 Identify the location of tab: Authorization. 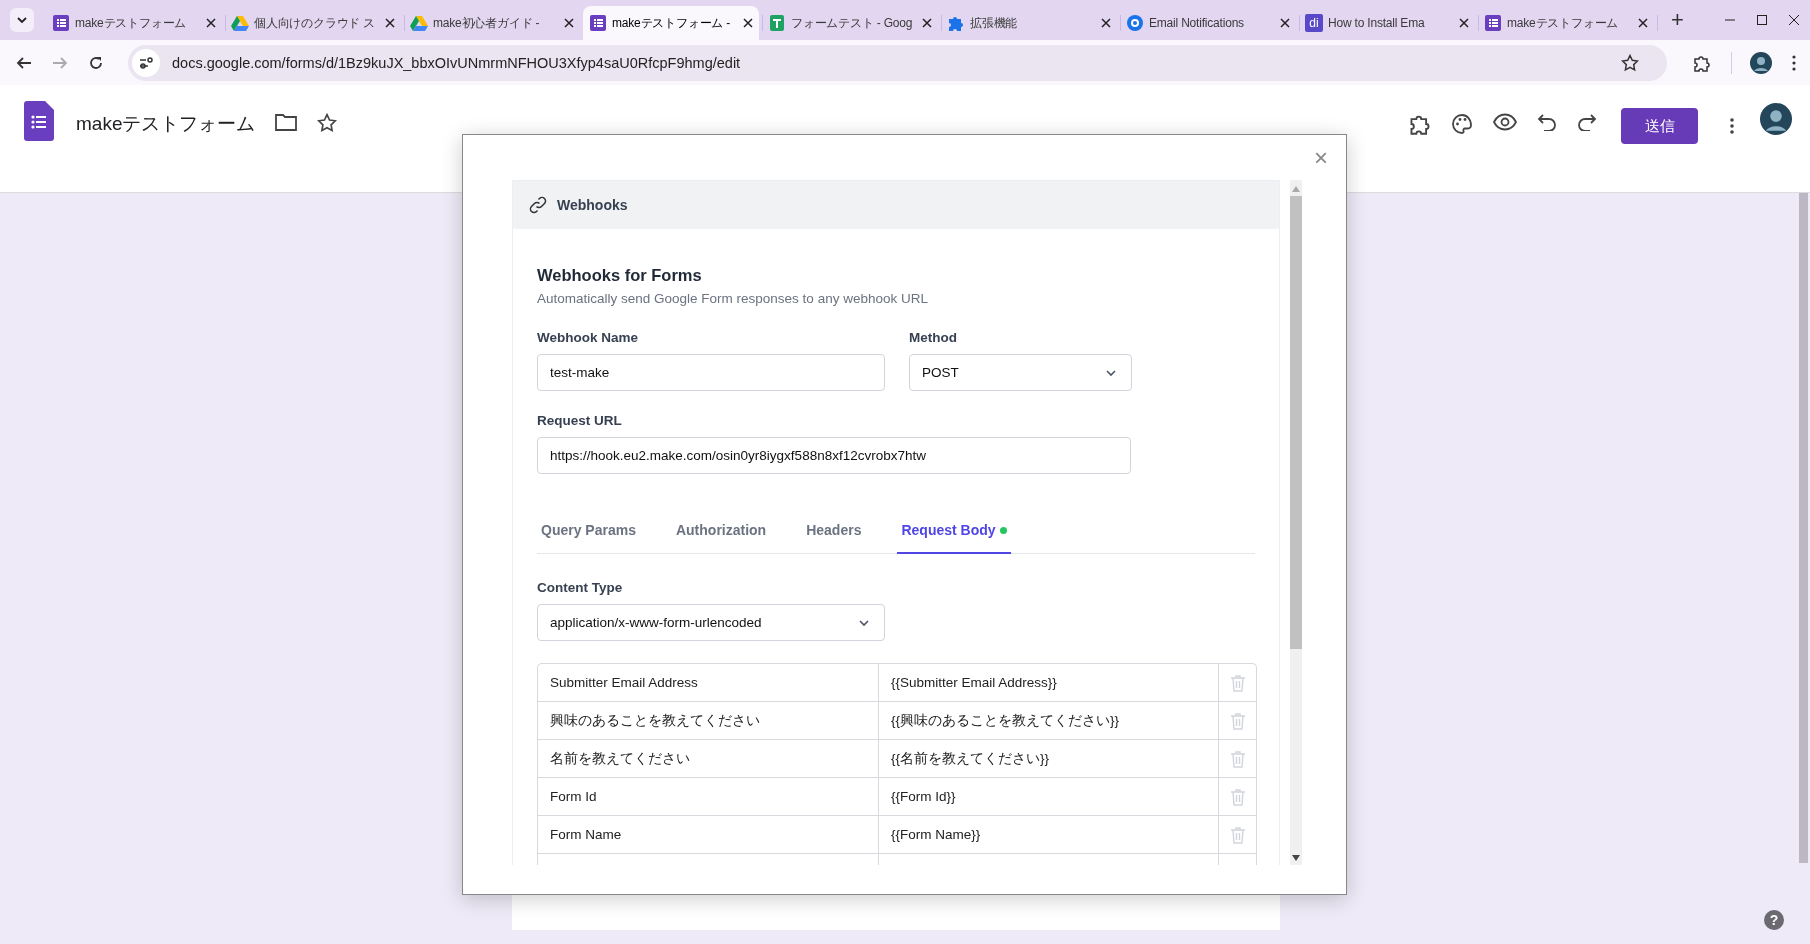
(721, 534).